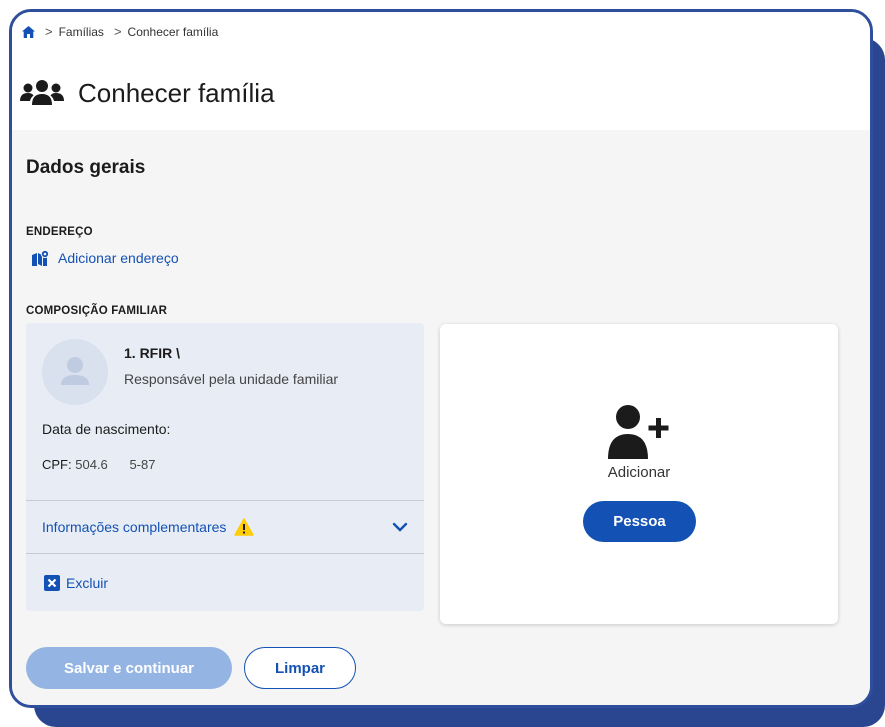 The width and height of the screenshot is (885, 727). I want to click on add-address-link: Adicionar endereço, so click(105, 258).